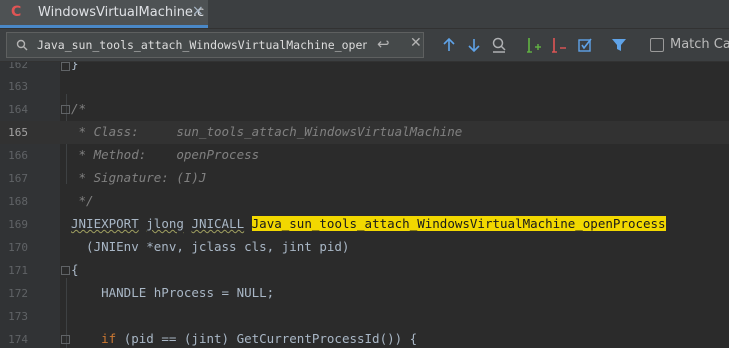  I want to click on line-number: 166, so click(18, 155).